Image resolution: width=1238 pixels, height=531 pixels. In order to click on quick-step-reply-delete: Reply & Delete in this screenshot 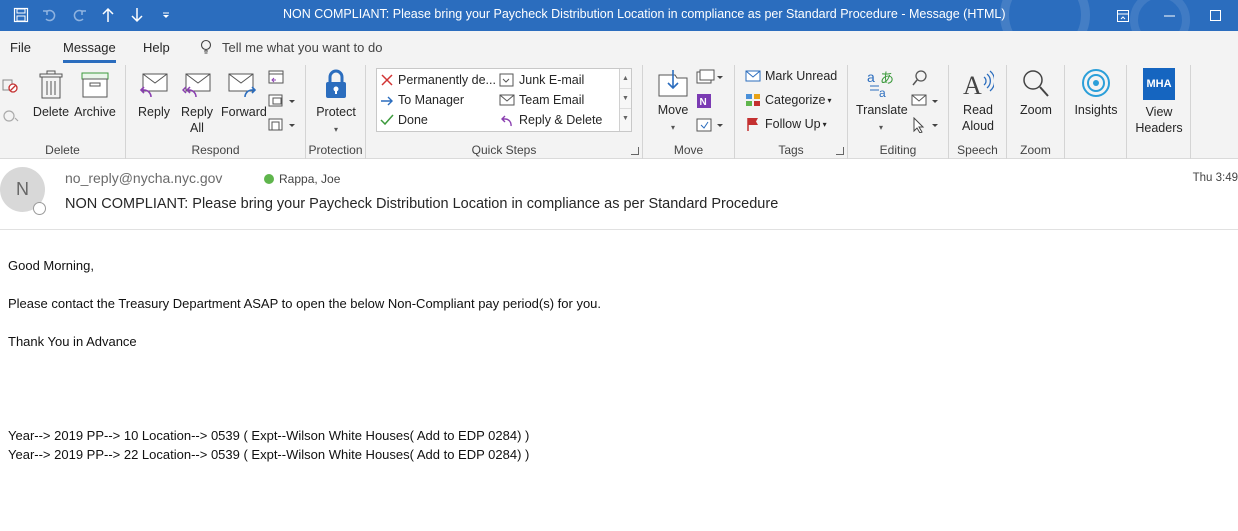, I will do `click(550, 120)`.